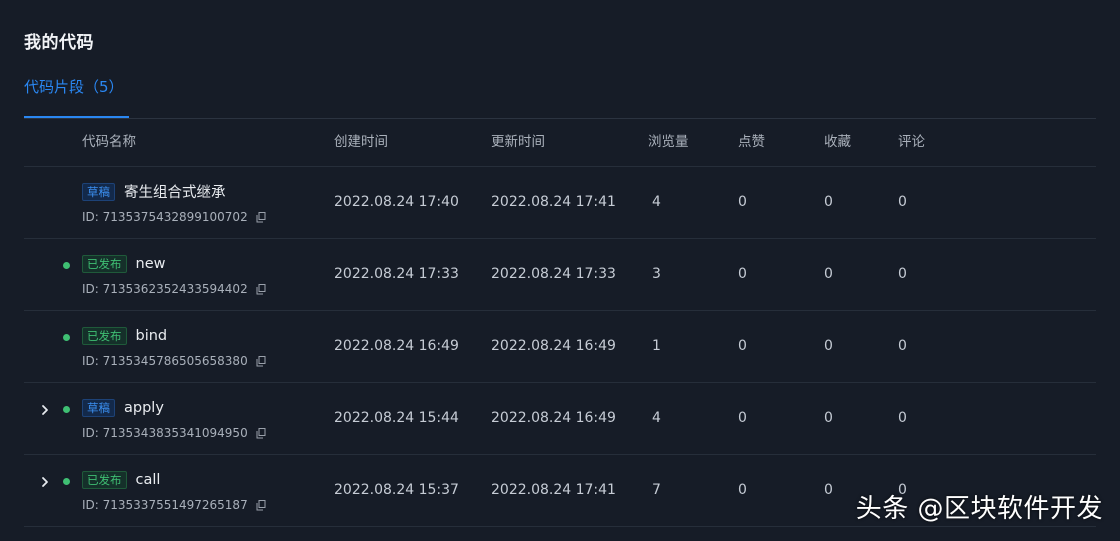 Image resolution: width=1120 pixels, height=541 pixels. What do you see at coordinates (656, 274) in the screenshot?
I see `views-cell: 3` at bounding box center [656, 274].